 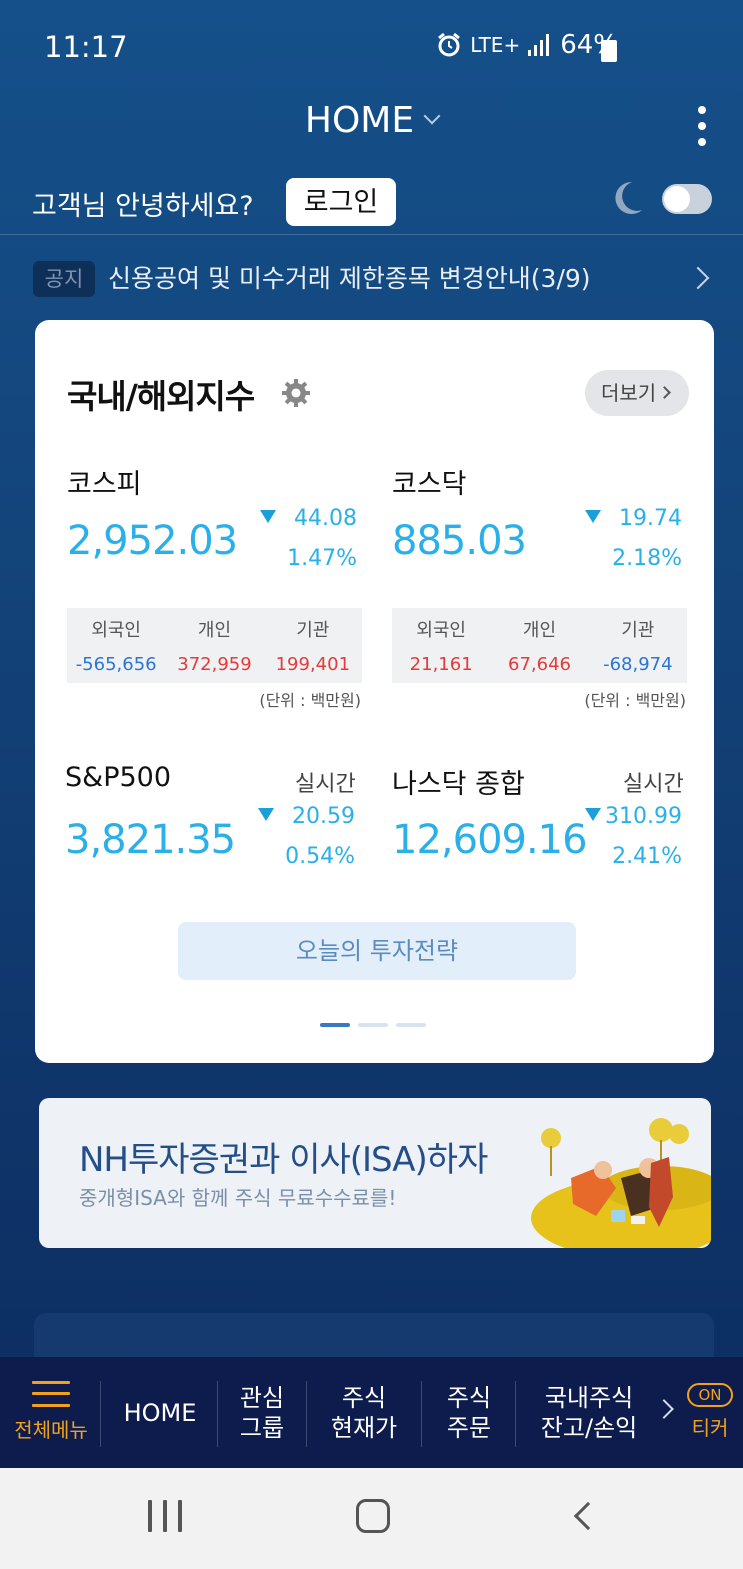 What do you see at coordinates (429, 484) in the screenshot?
I see `kosdaq-name: 코스닥` at bounding box center [429, 484].